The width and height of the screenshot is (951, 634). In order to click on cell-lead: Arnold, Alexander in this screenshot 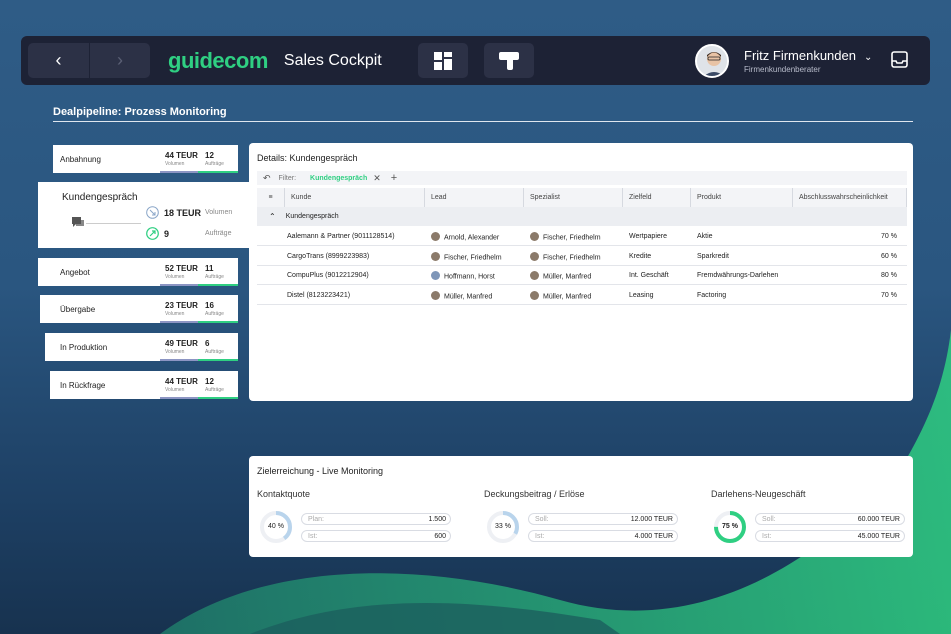, I will do `click(465, 237)`.